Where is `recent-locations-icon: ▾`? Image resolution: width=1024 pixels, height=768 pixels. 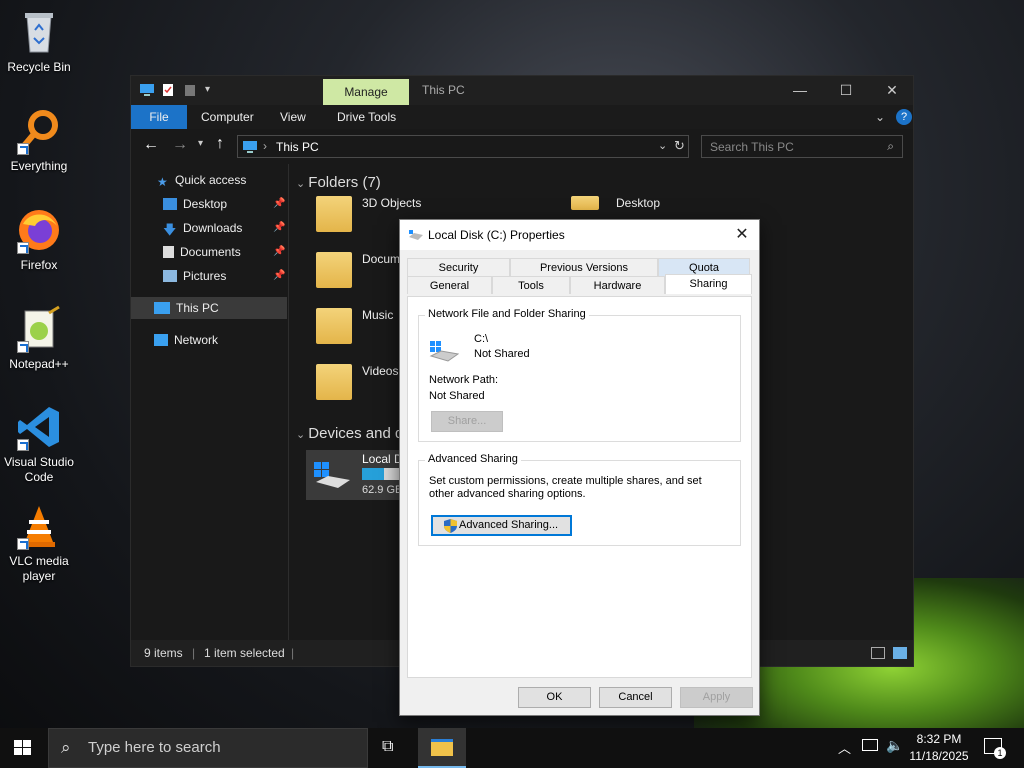 recent-locations-icon: ▾ is located at coordinates (200, 143).